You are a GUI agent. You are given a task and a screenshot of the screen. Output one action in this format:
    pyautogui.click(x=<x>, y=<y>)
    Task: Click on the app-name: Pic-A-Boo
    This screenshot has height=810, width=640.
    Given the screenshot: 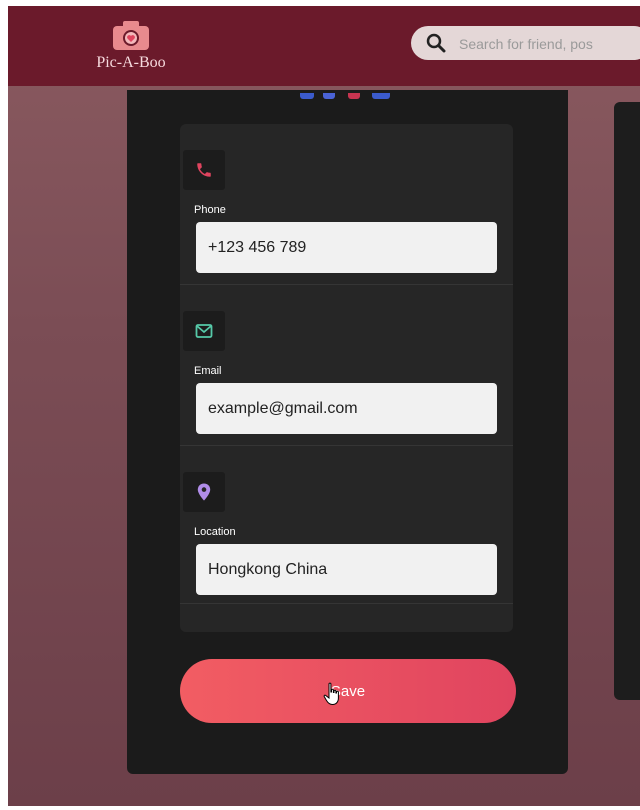 What is the action you would take?
    pyautogui.click(x=131, y=62)
    